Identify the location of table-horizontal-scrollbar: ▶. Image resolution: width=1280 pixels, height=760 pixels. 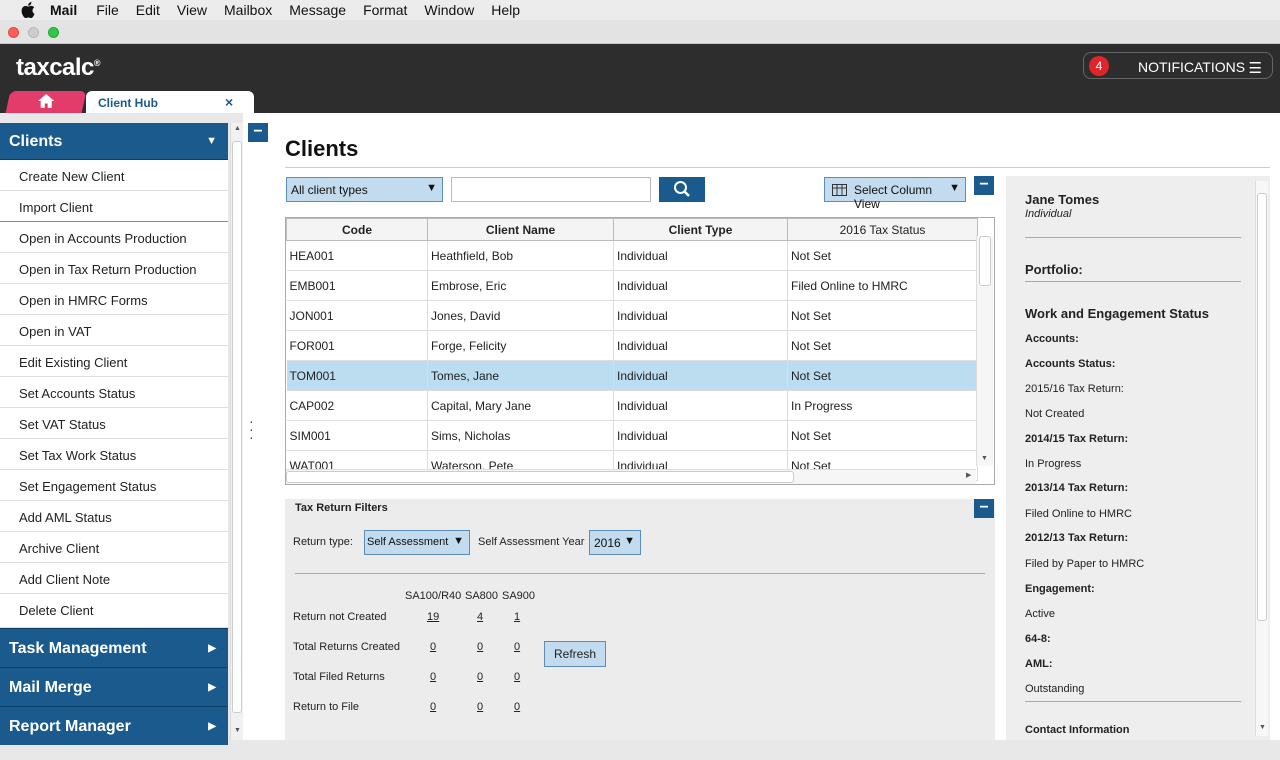
(631, 476).